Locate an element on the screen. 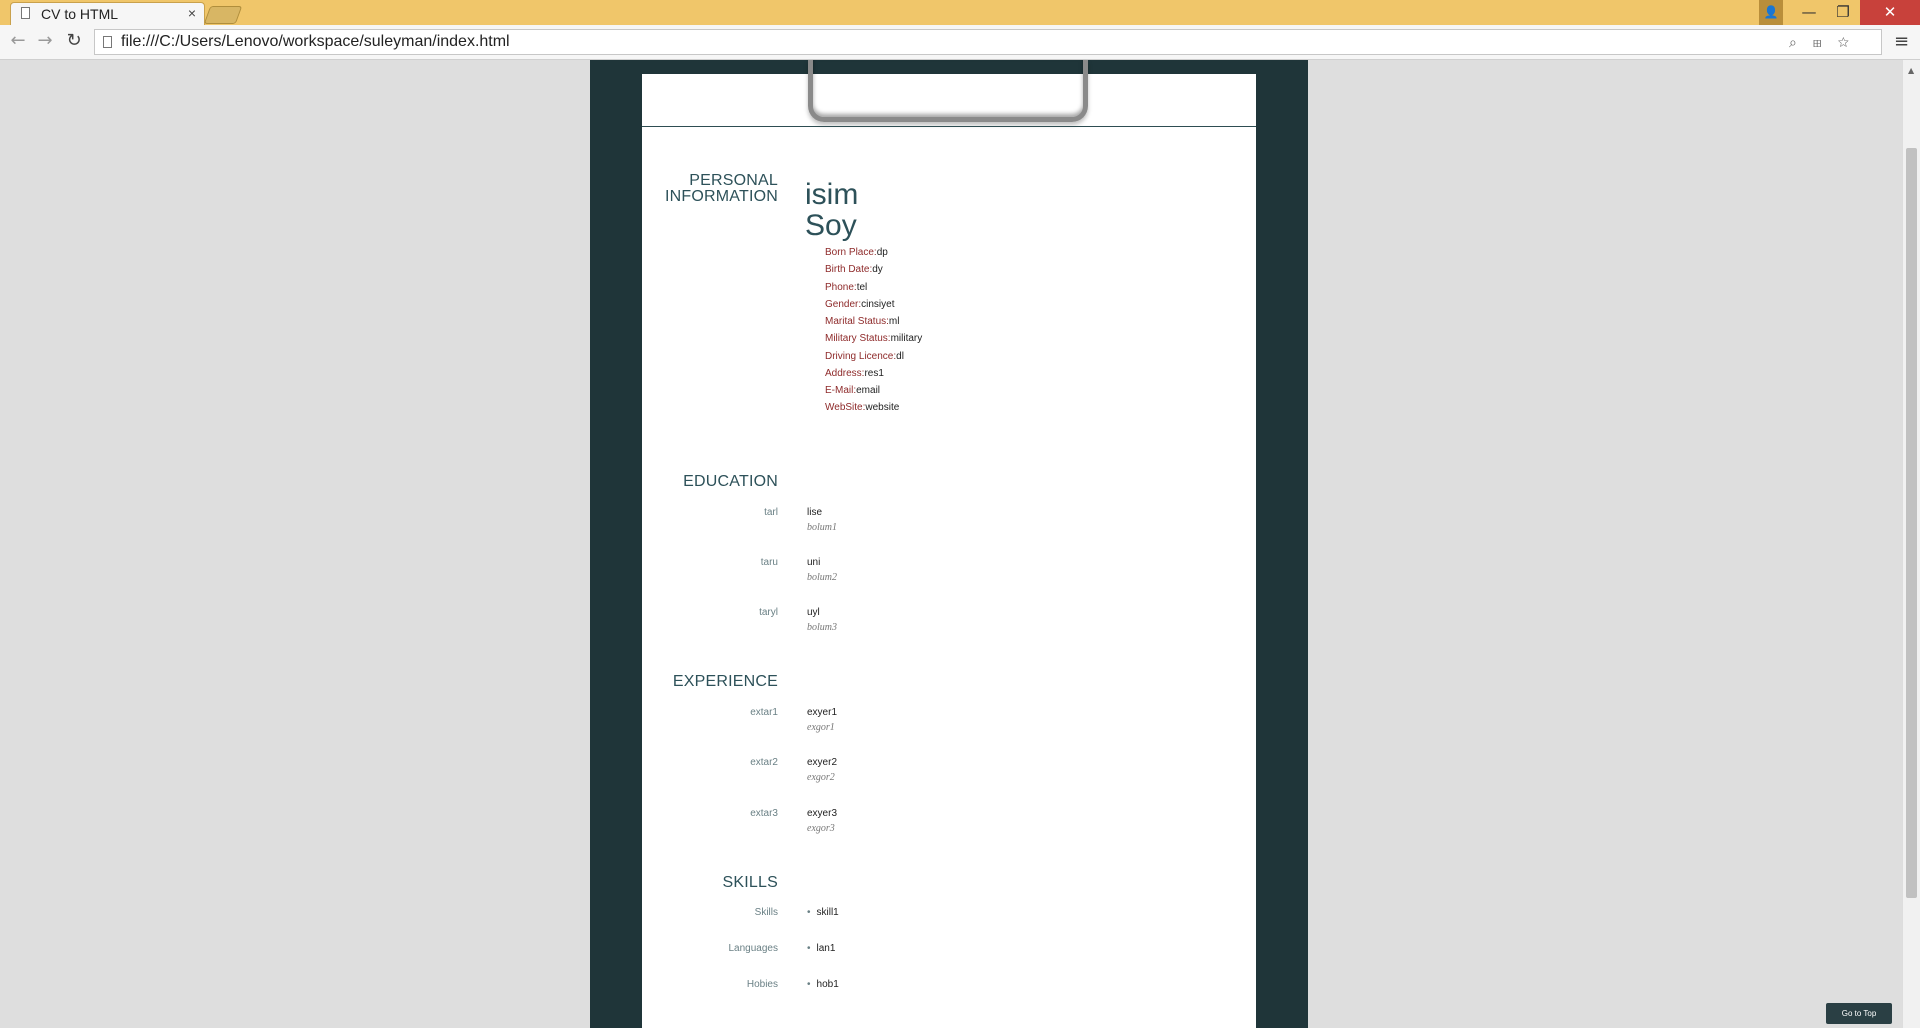 The width and height of the screenshot is (1920, 1028). skills-section-title: SKILLS is located at coordinates (750, 882).